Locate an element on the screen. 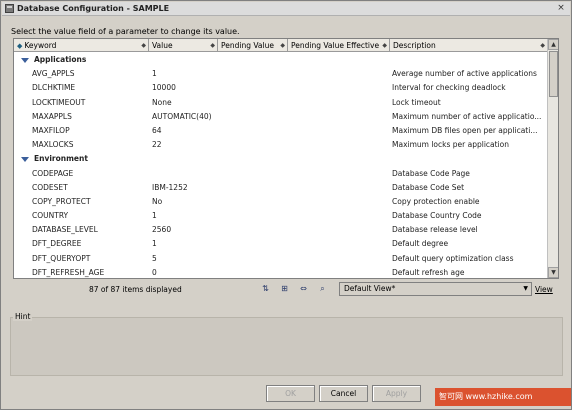 This screenshot has width=572, height=410. keyword-cell: AVG_APPLS is located at coordinates (53, 74).